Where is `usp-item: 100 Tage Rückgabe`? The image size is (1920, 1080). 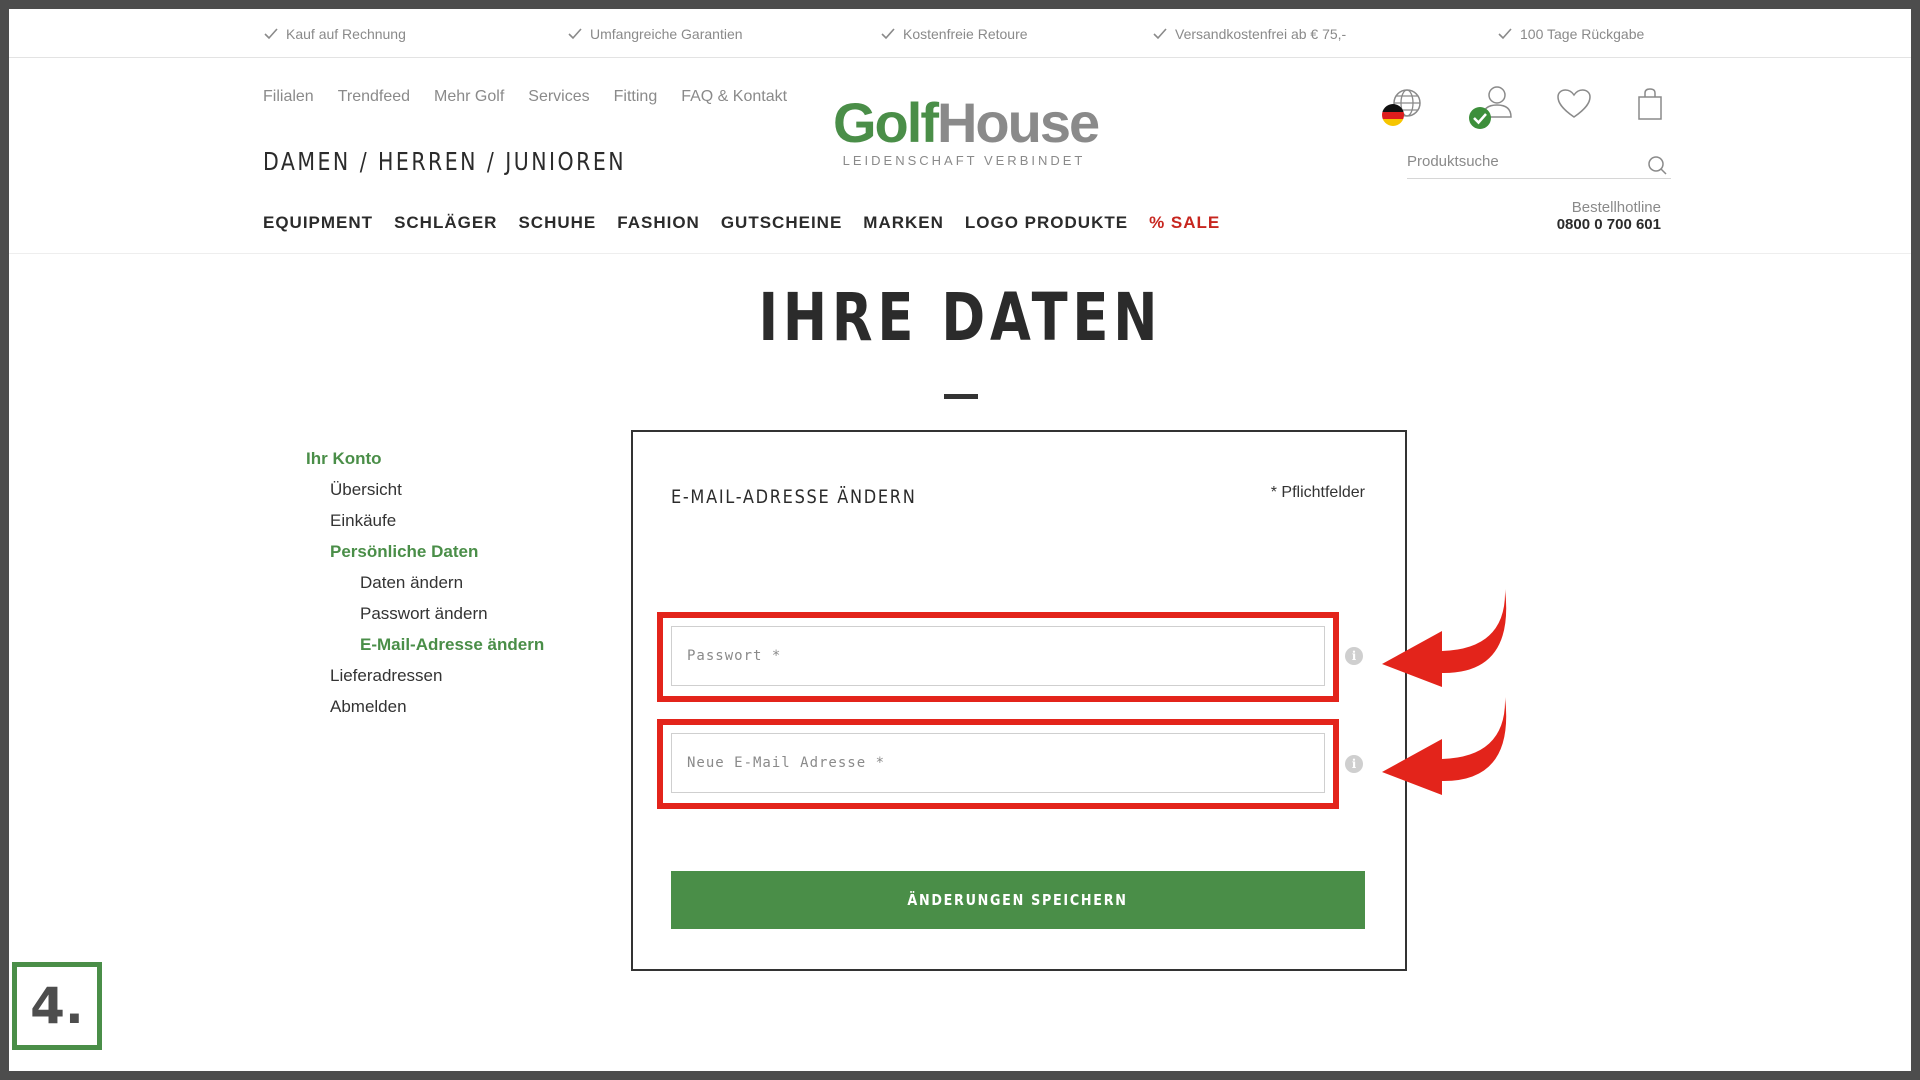
usp-item: 100 Tage Rückgabe is located at coordinates (1571, 34).